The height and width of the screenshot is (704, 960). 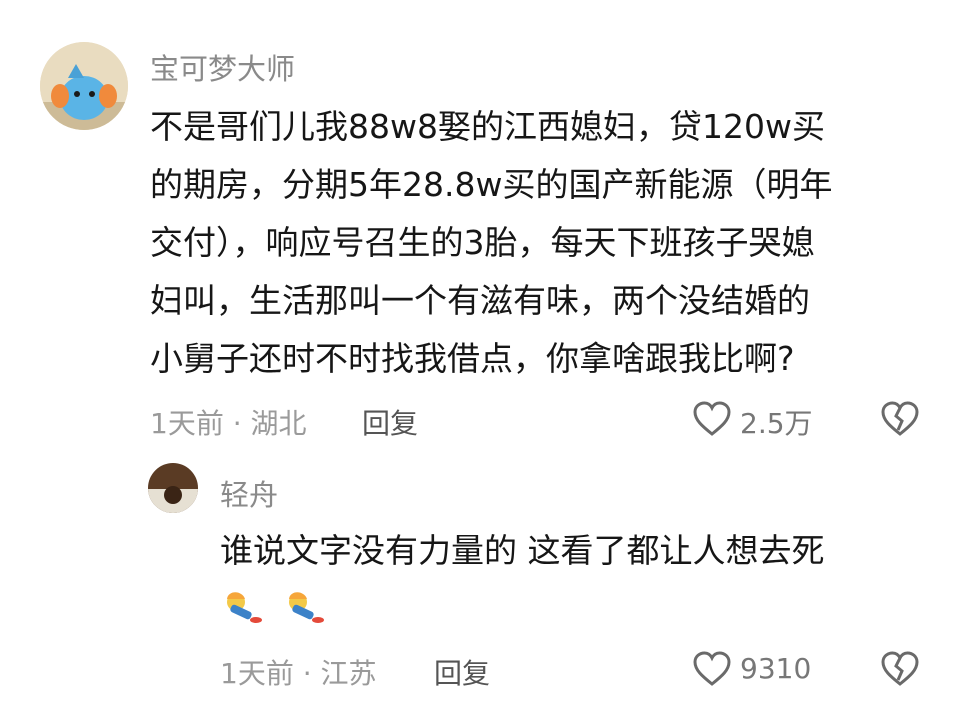 What do you see at coordinates (228, 422) in the screenshot?
I see `comment-meta: 1天前 · 湖北` at bounding box center [228, 422].